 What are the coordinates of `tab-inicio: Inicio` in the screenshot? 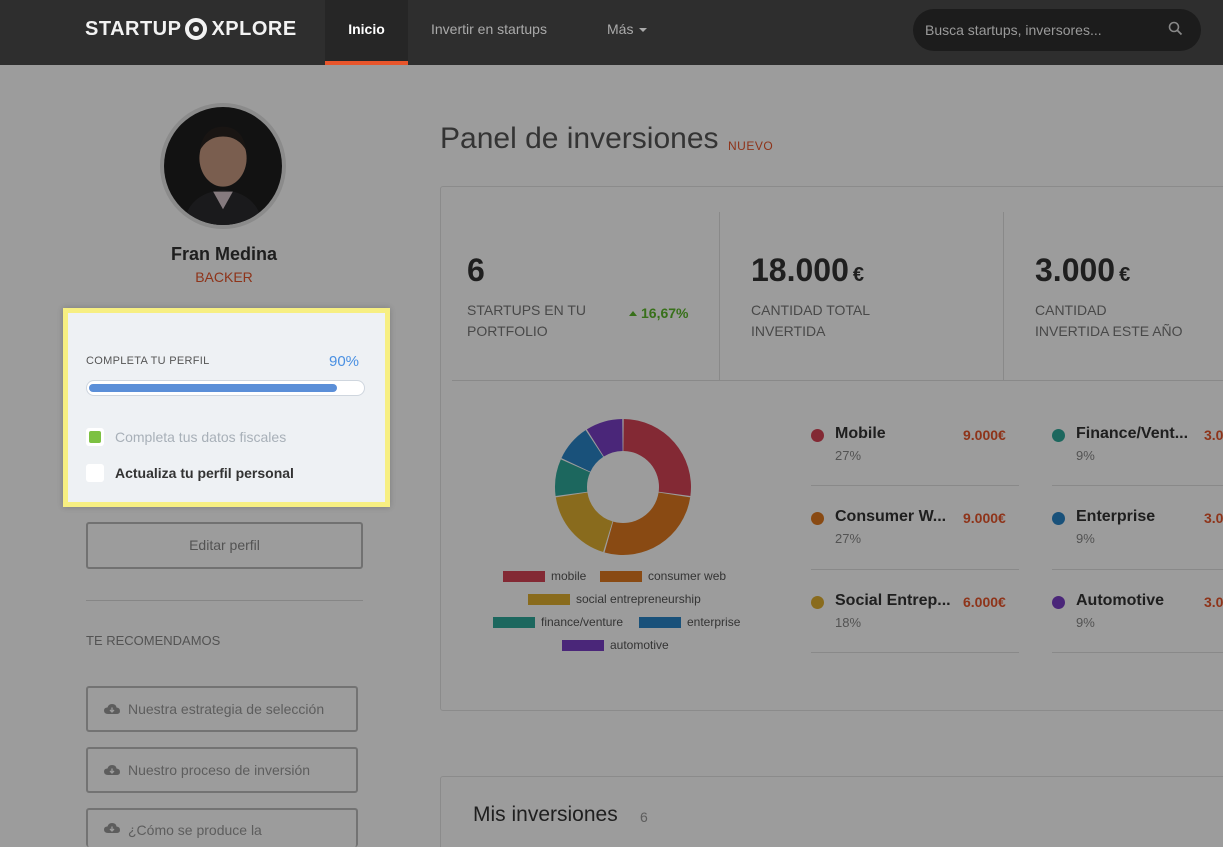 It's located at (366, 32).